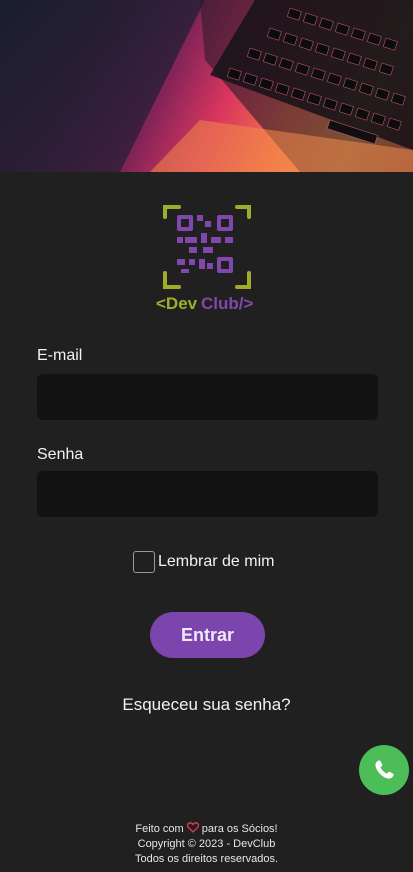 This screenshot has height=872, width=413. Describe the element at coordinates (159, 829) in the screenshot. I see `footer-made-with-prefix: Feito com` at that location.